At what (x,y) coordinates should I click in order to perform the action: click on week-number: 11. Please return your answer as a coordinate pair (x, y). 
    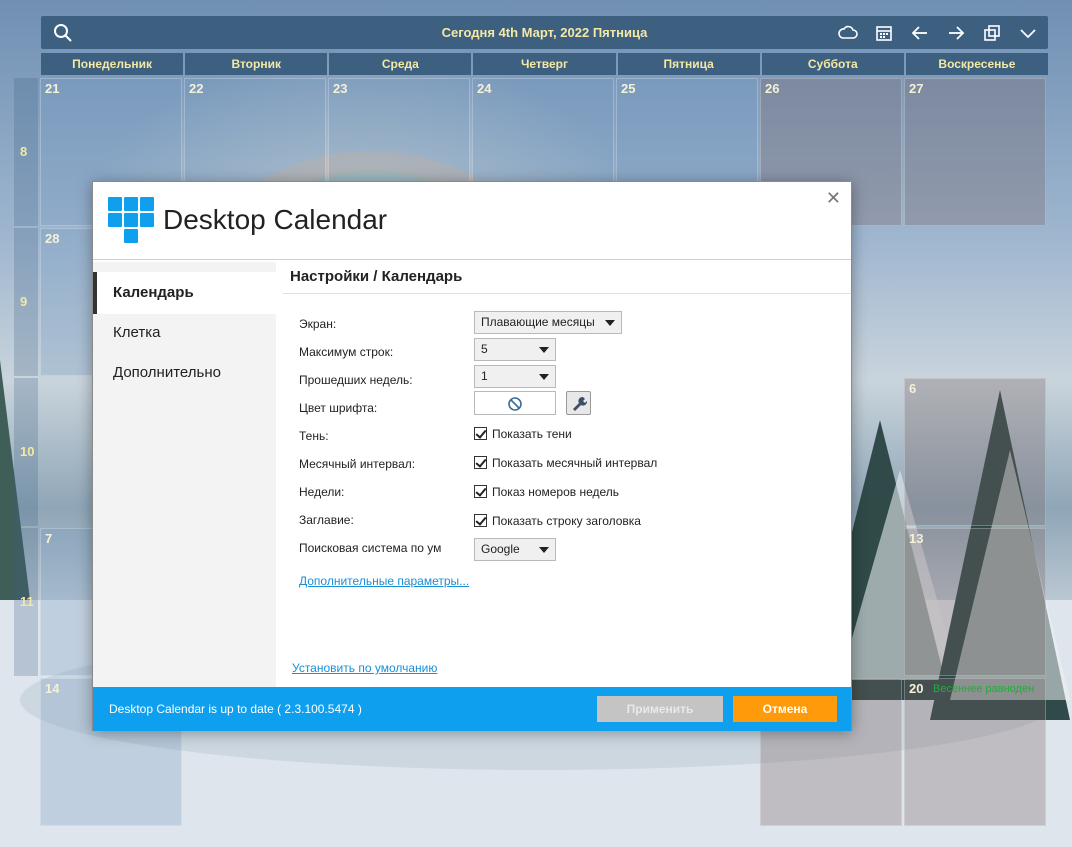
    Looking at the image, I should click on (26, 602).